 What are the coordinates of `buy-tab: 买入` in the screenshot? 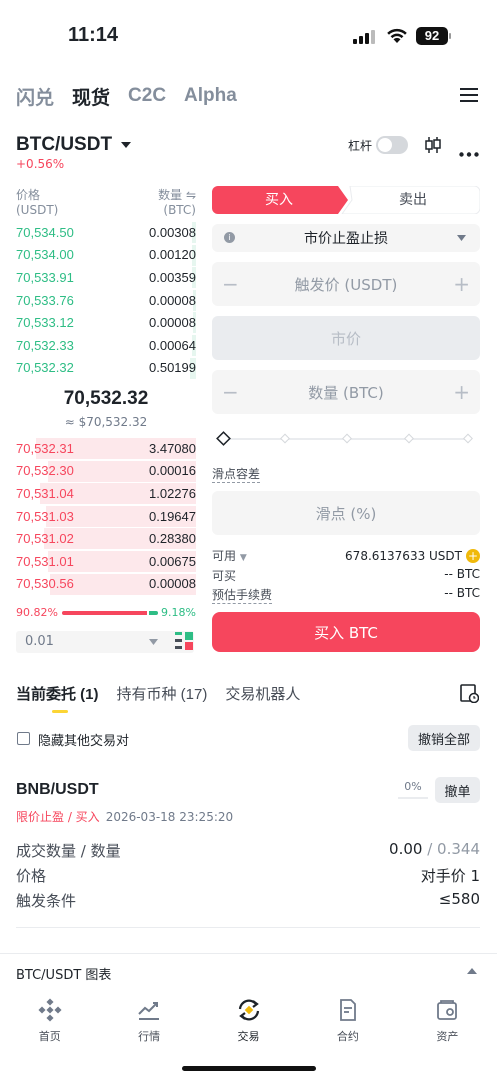 It's located at (279, 200).